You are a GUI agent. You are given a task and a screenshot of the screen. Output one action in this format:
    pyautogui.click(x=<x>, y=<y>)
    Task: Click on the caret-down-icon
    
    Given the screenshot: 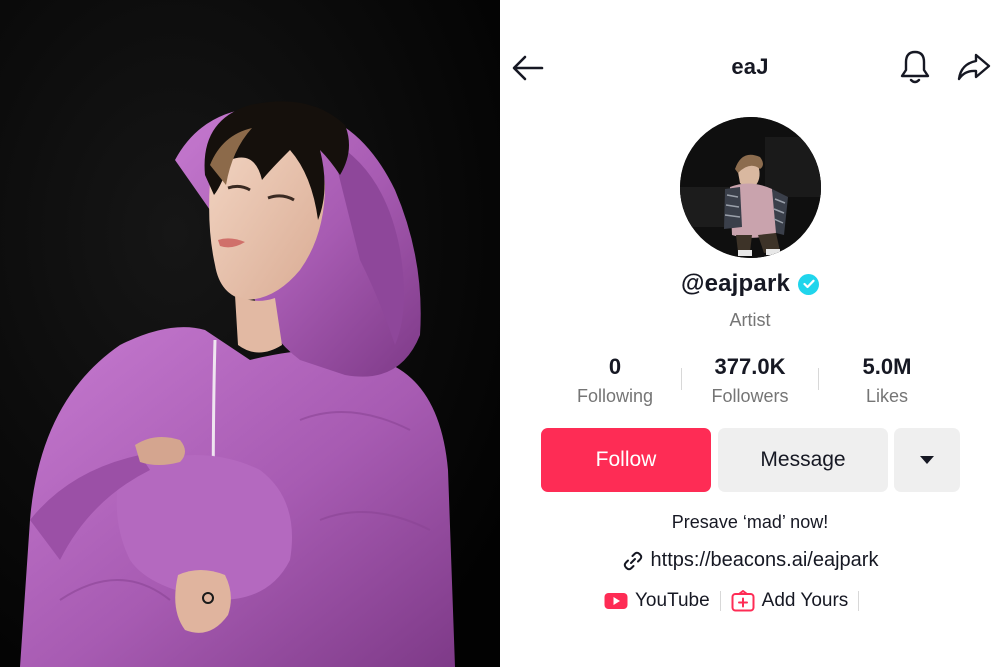 What is the action you would take?
    pyautogui.click(x=927, y=460)
    